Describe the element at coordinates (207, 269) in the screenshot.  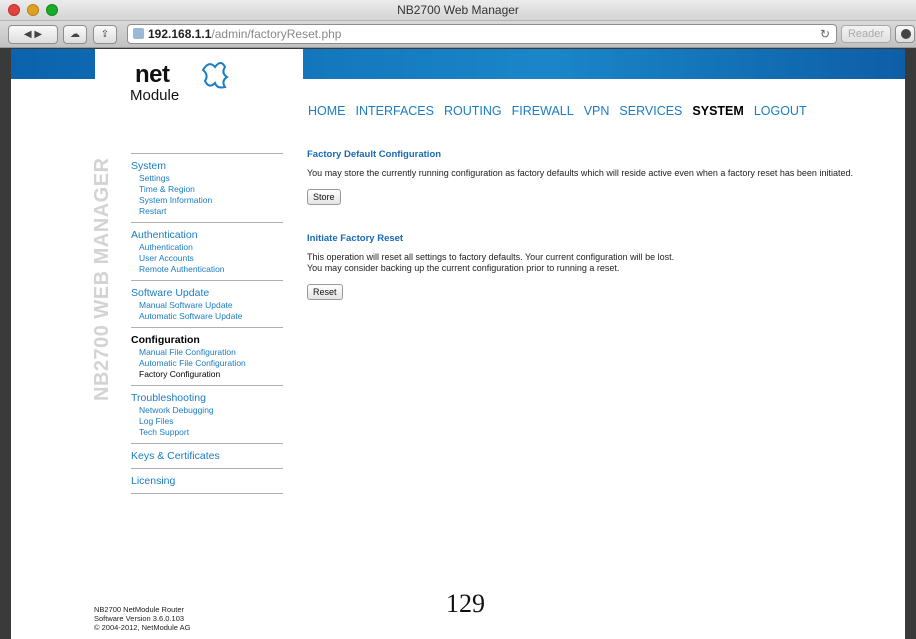
I see `sidebar-item: Remote Authentication` at that location.